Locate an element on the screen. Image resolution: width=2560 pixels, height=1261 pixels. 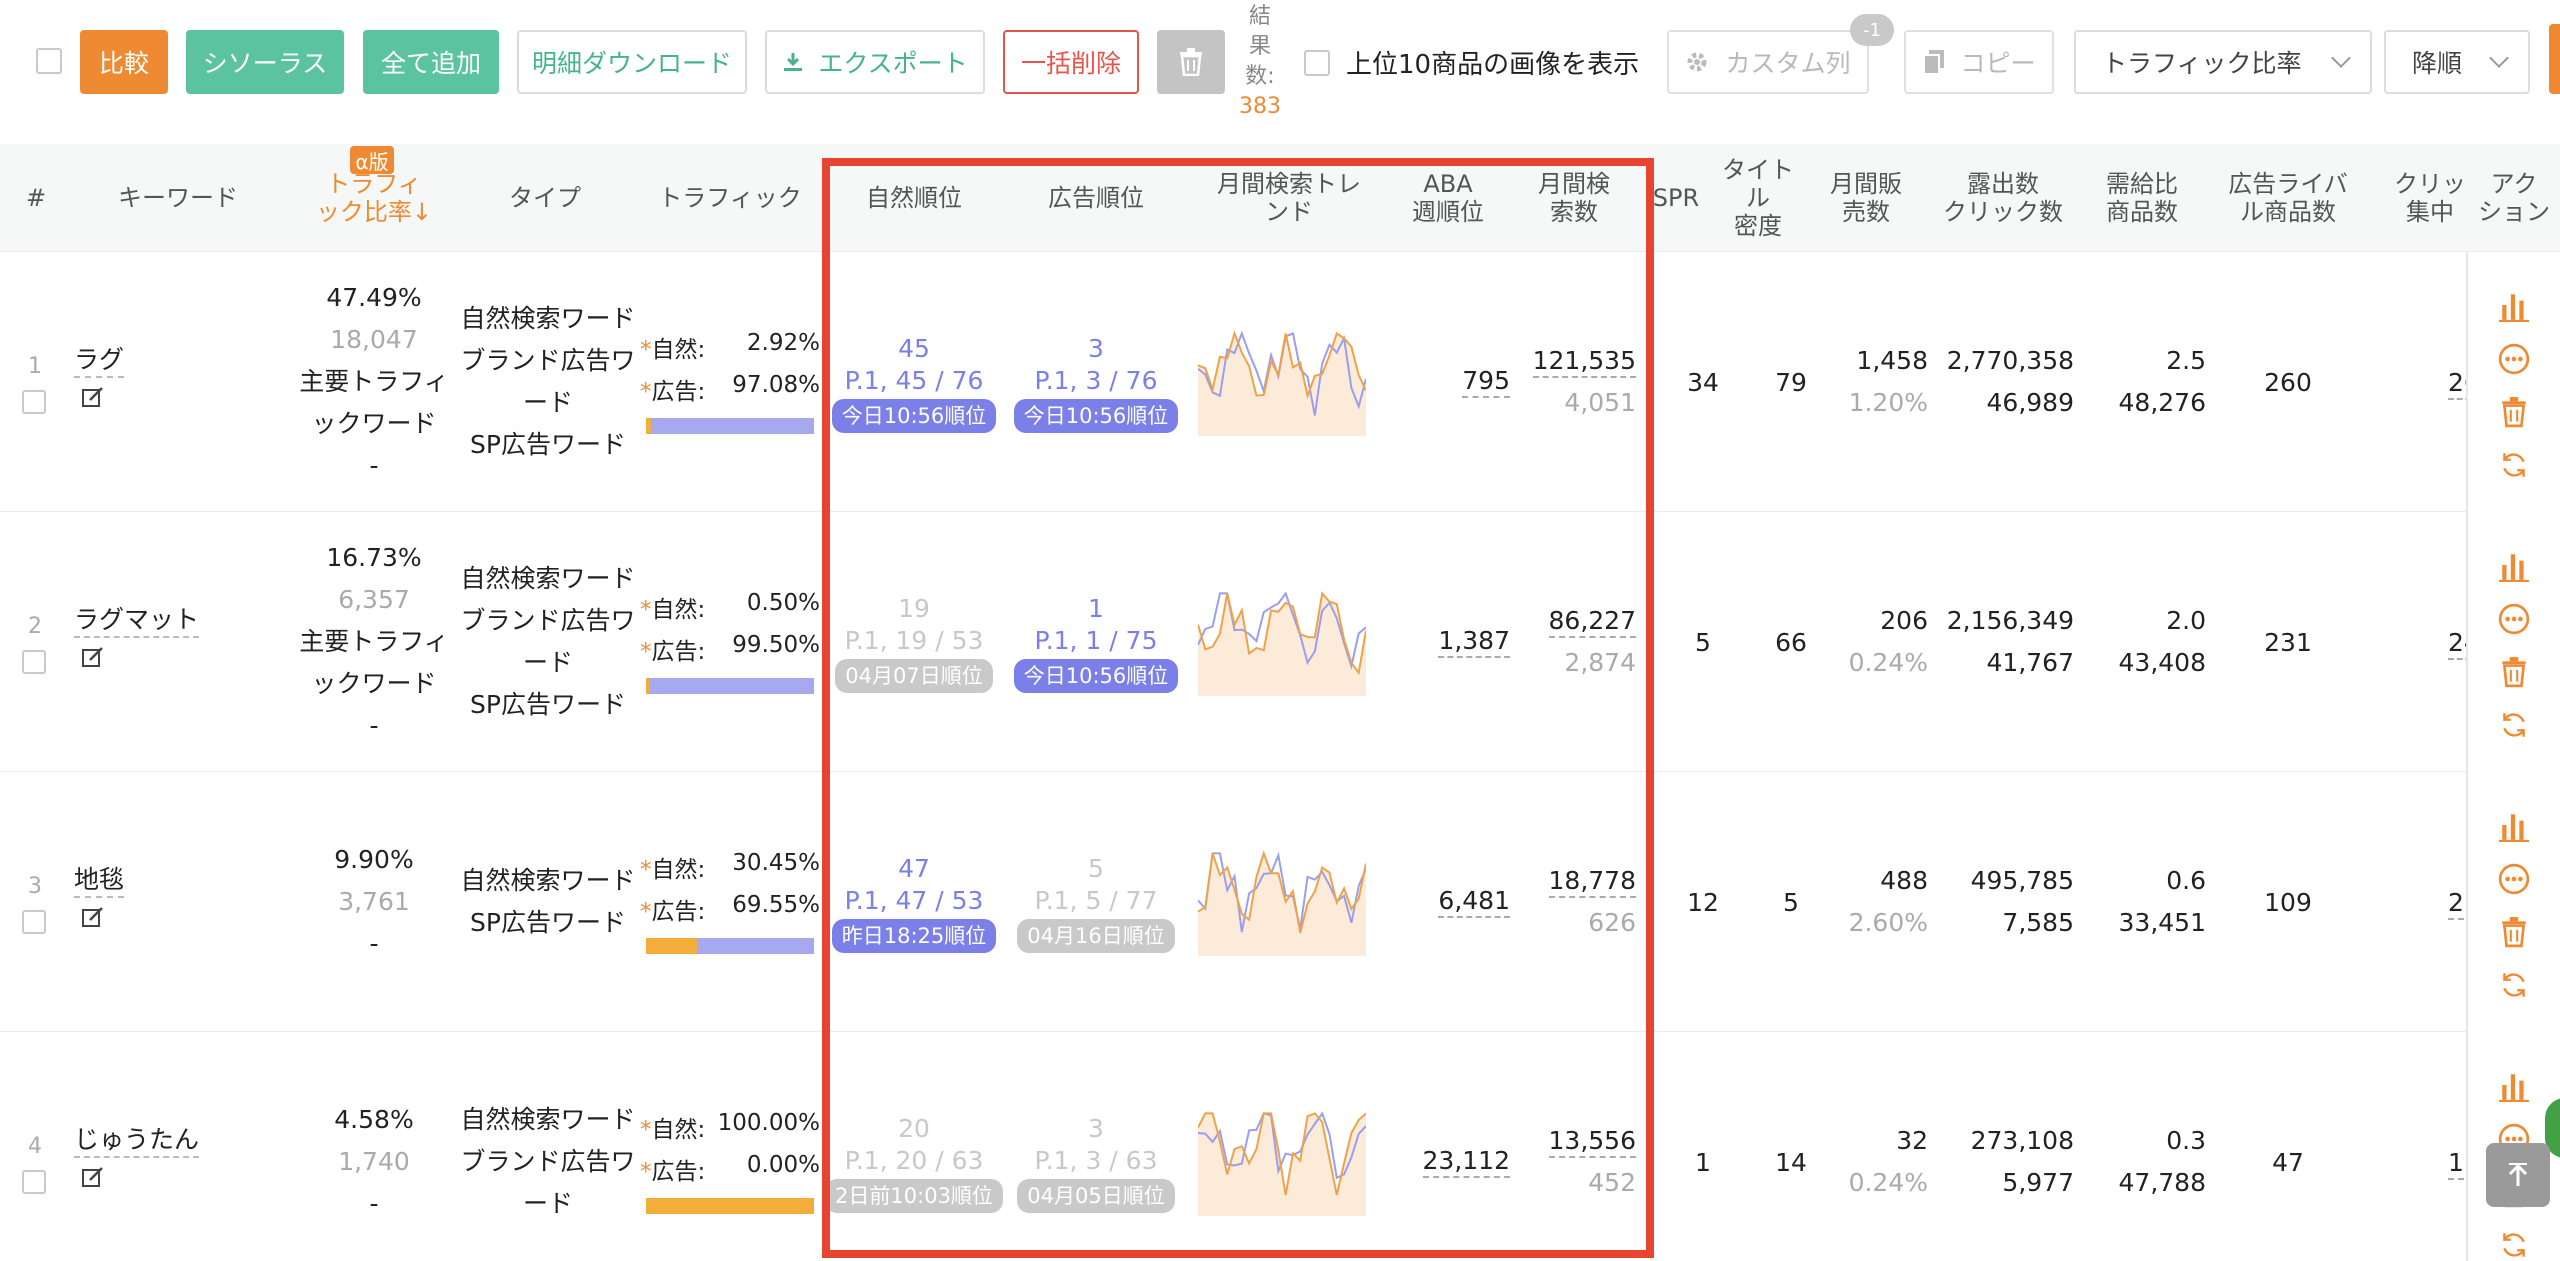
ad-rivals: 109 is located at coordinates (2288, 902).